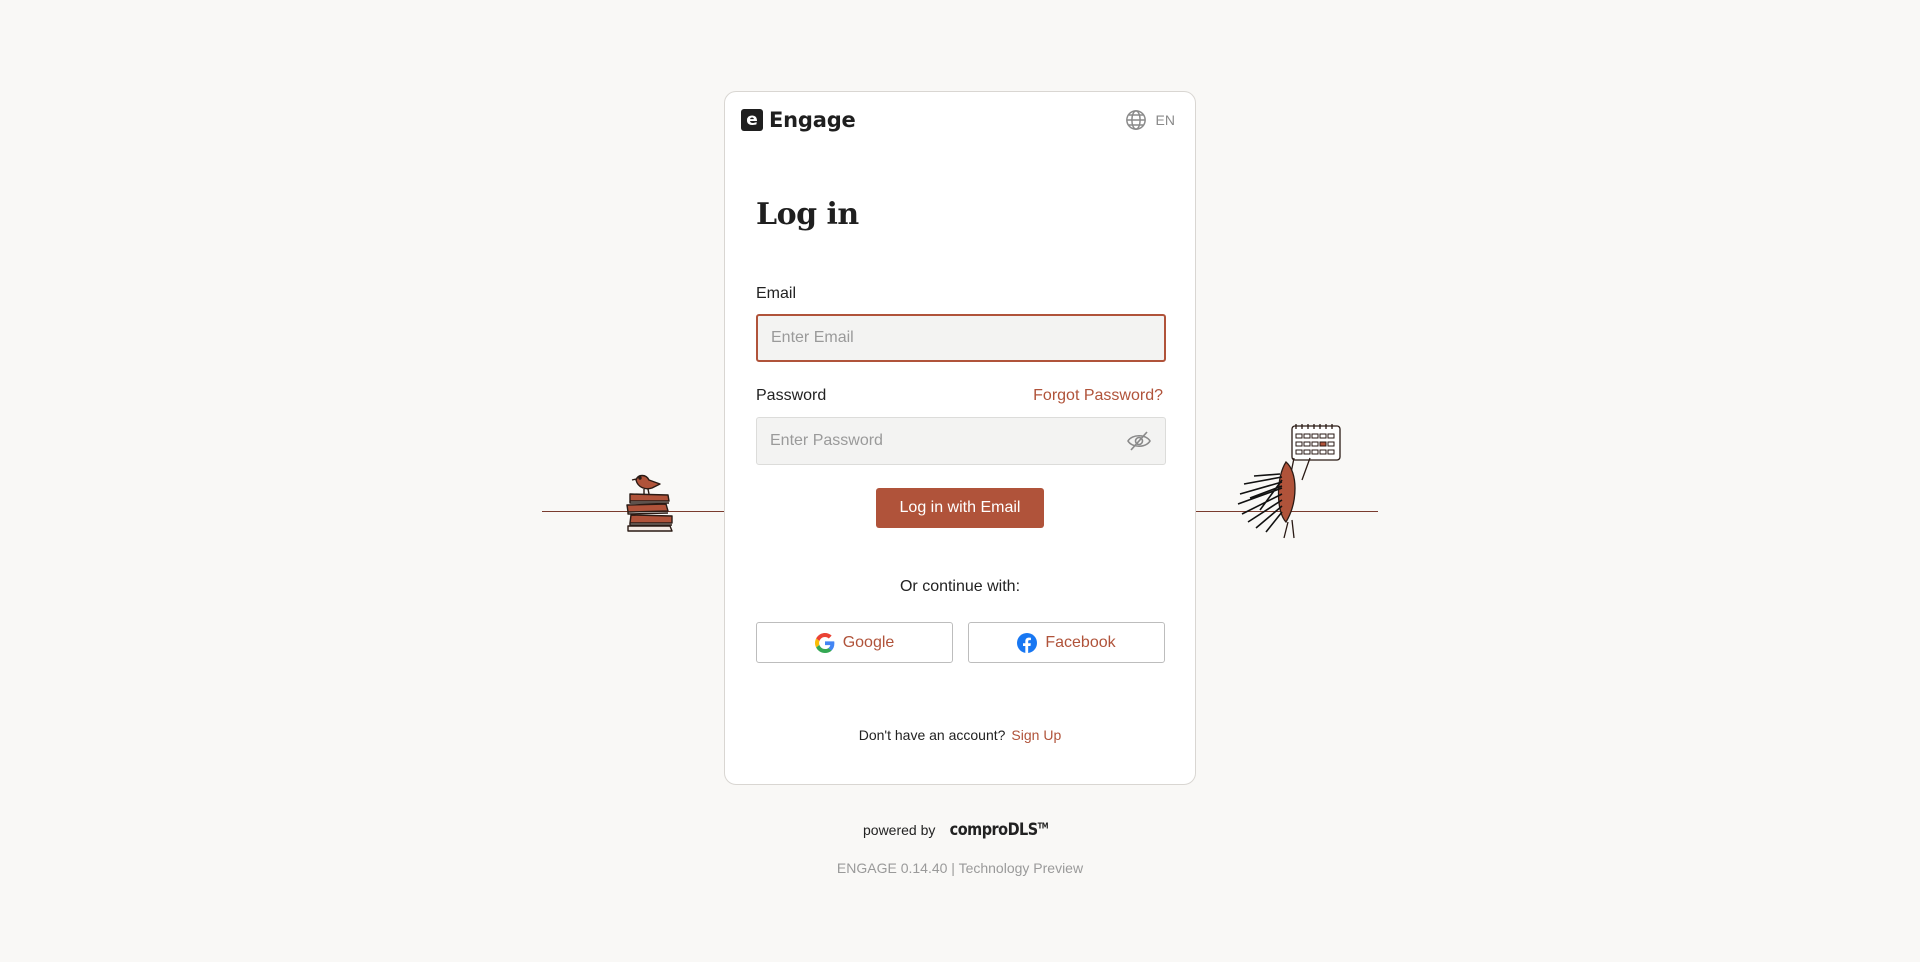 This screenshot has height=962, width=1920. What do you see at coordinates (1036, 735) in the screenshot?
I see `sign-up-link: Sign Up` at bounding box center [1036, 735].